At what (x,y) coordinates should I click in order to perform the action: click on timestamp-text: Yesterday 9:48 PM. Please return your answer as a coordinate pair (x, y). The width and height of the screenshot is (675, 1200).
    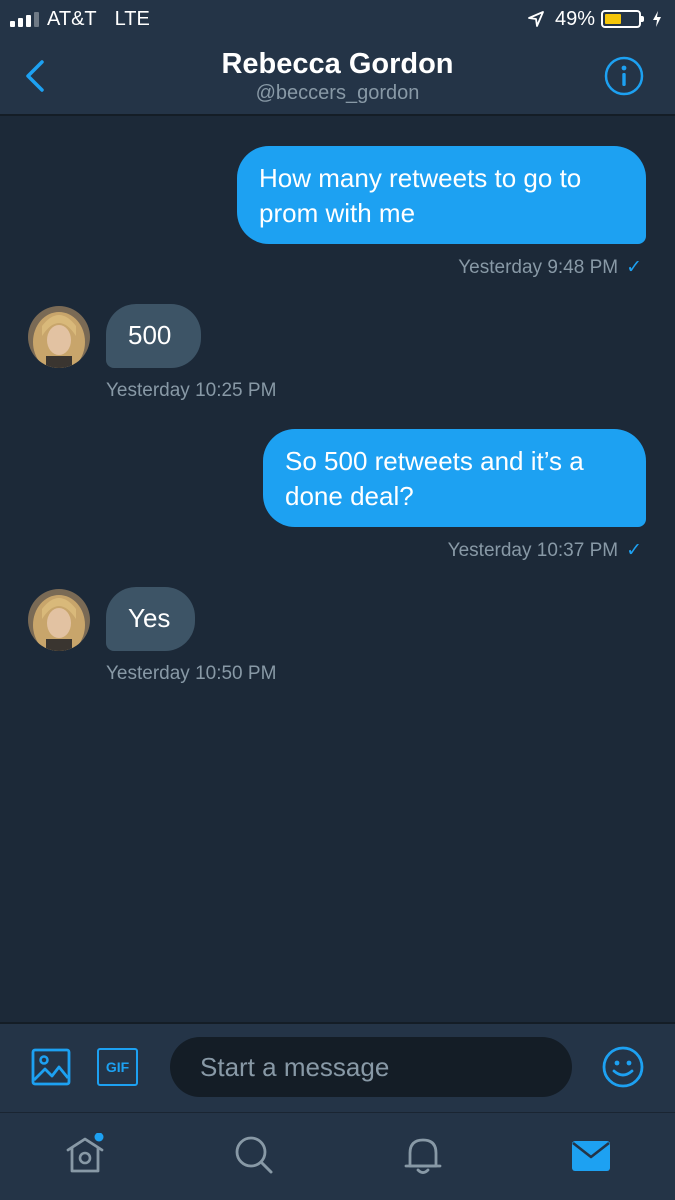
    Looking at the image, I should click on (538, 267).